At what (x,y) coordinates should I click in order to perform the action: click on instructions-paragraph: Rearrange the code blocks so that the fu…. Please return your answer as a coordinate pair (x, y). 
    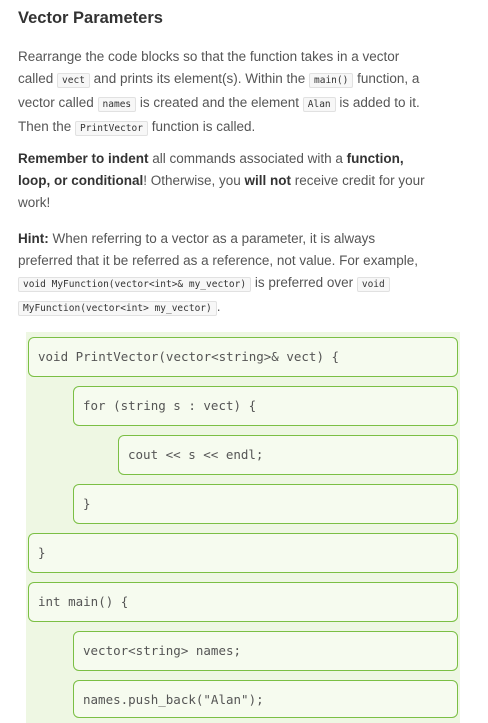
    Looking at the image, I should click on (244, 93).